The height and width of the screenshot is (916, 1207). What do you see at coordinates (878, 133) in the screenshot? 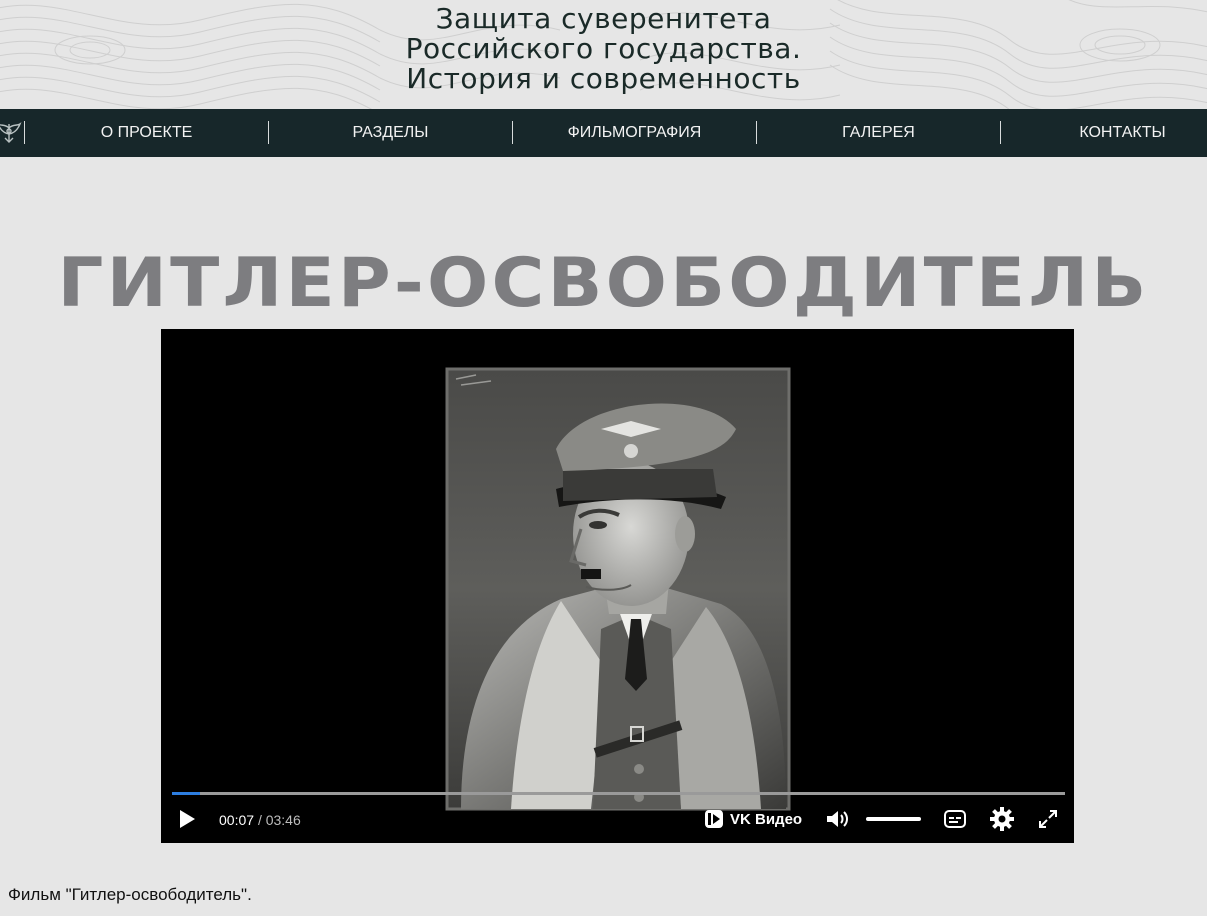
I see `nav-item-gallery: ГАЛЕРЕЯ` at bounding box center [878, 133].